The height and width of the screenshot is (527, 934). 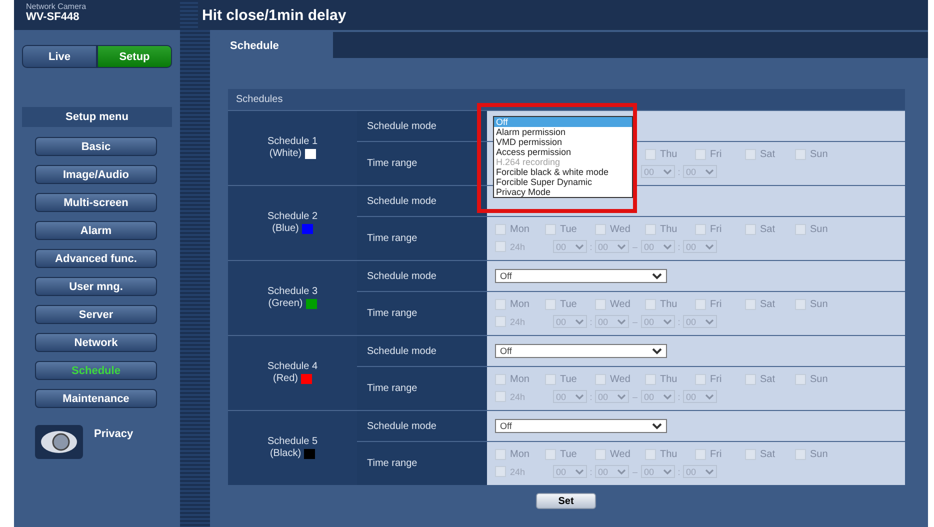 What do you see at coordinates (96, 202) in the screenshot?
I see `menu-button: Multi-screen` at bounding box center [96, 202].